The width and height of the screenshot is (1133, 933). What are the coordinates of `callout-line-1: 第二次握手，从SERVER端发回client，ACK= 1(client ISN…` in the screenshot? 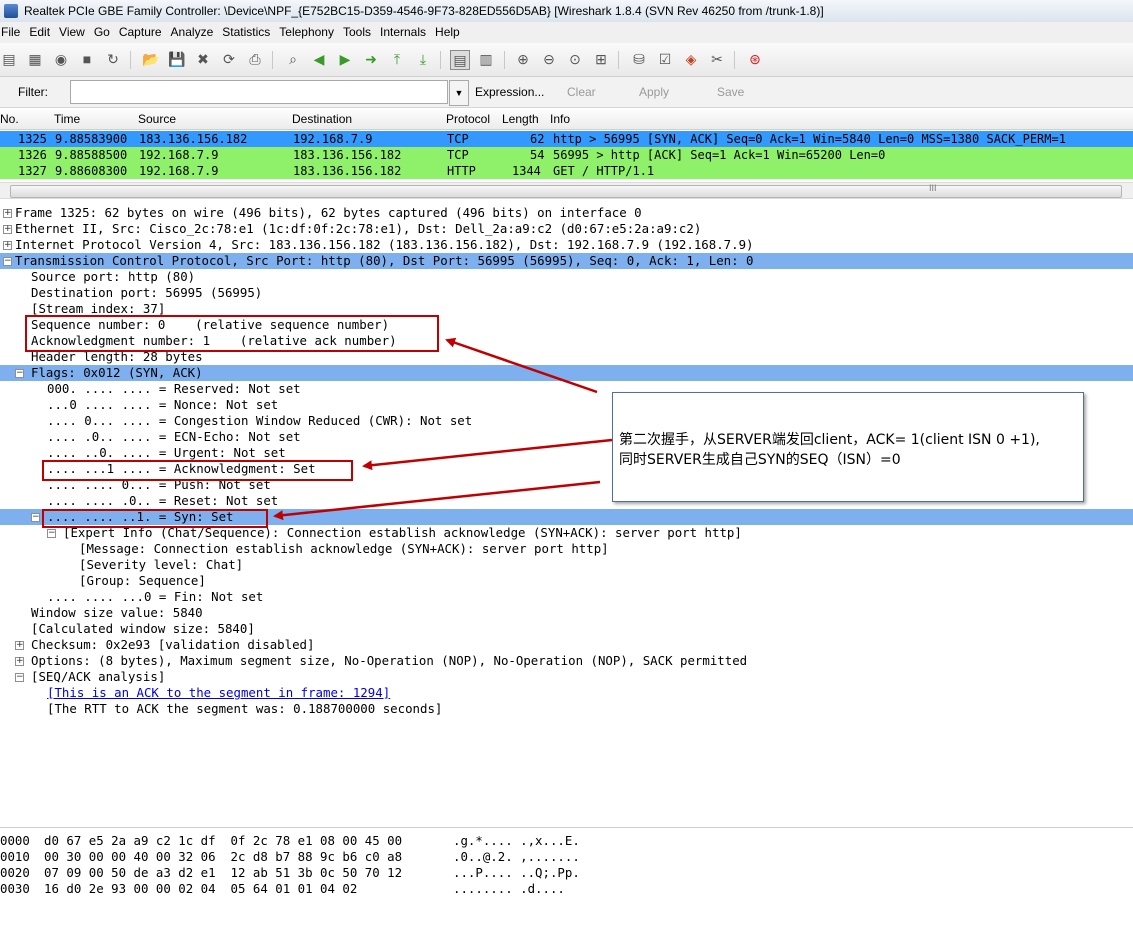 It's located at (829, 440).